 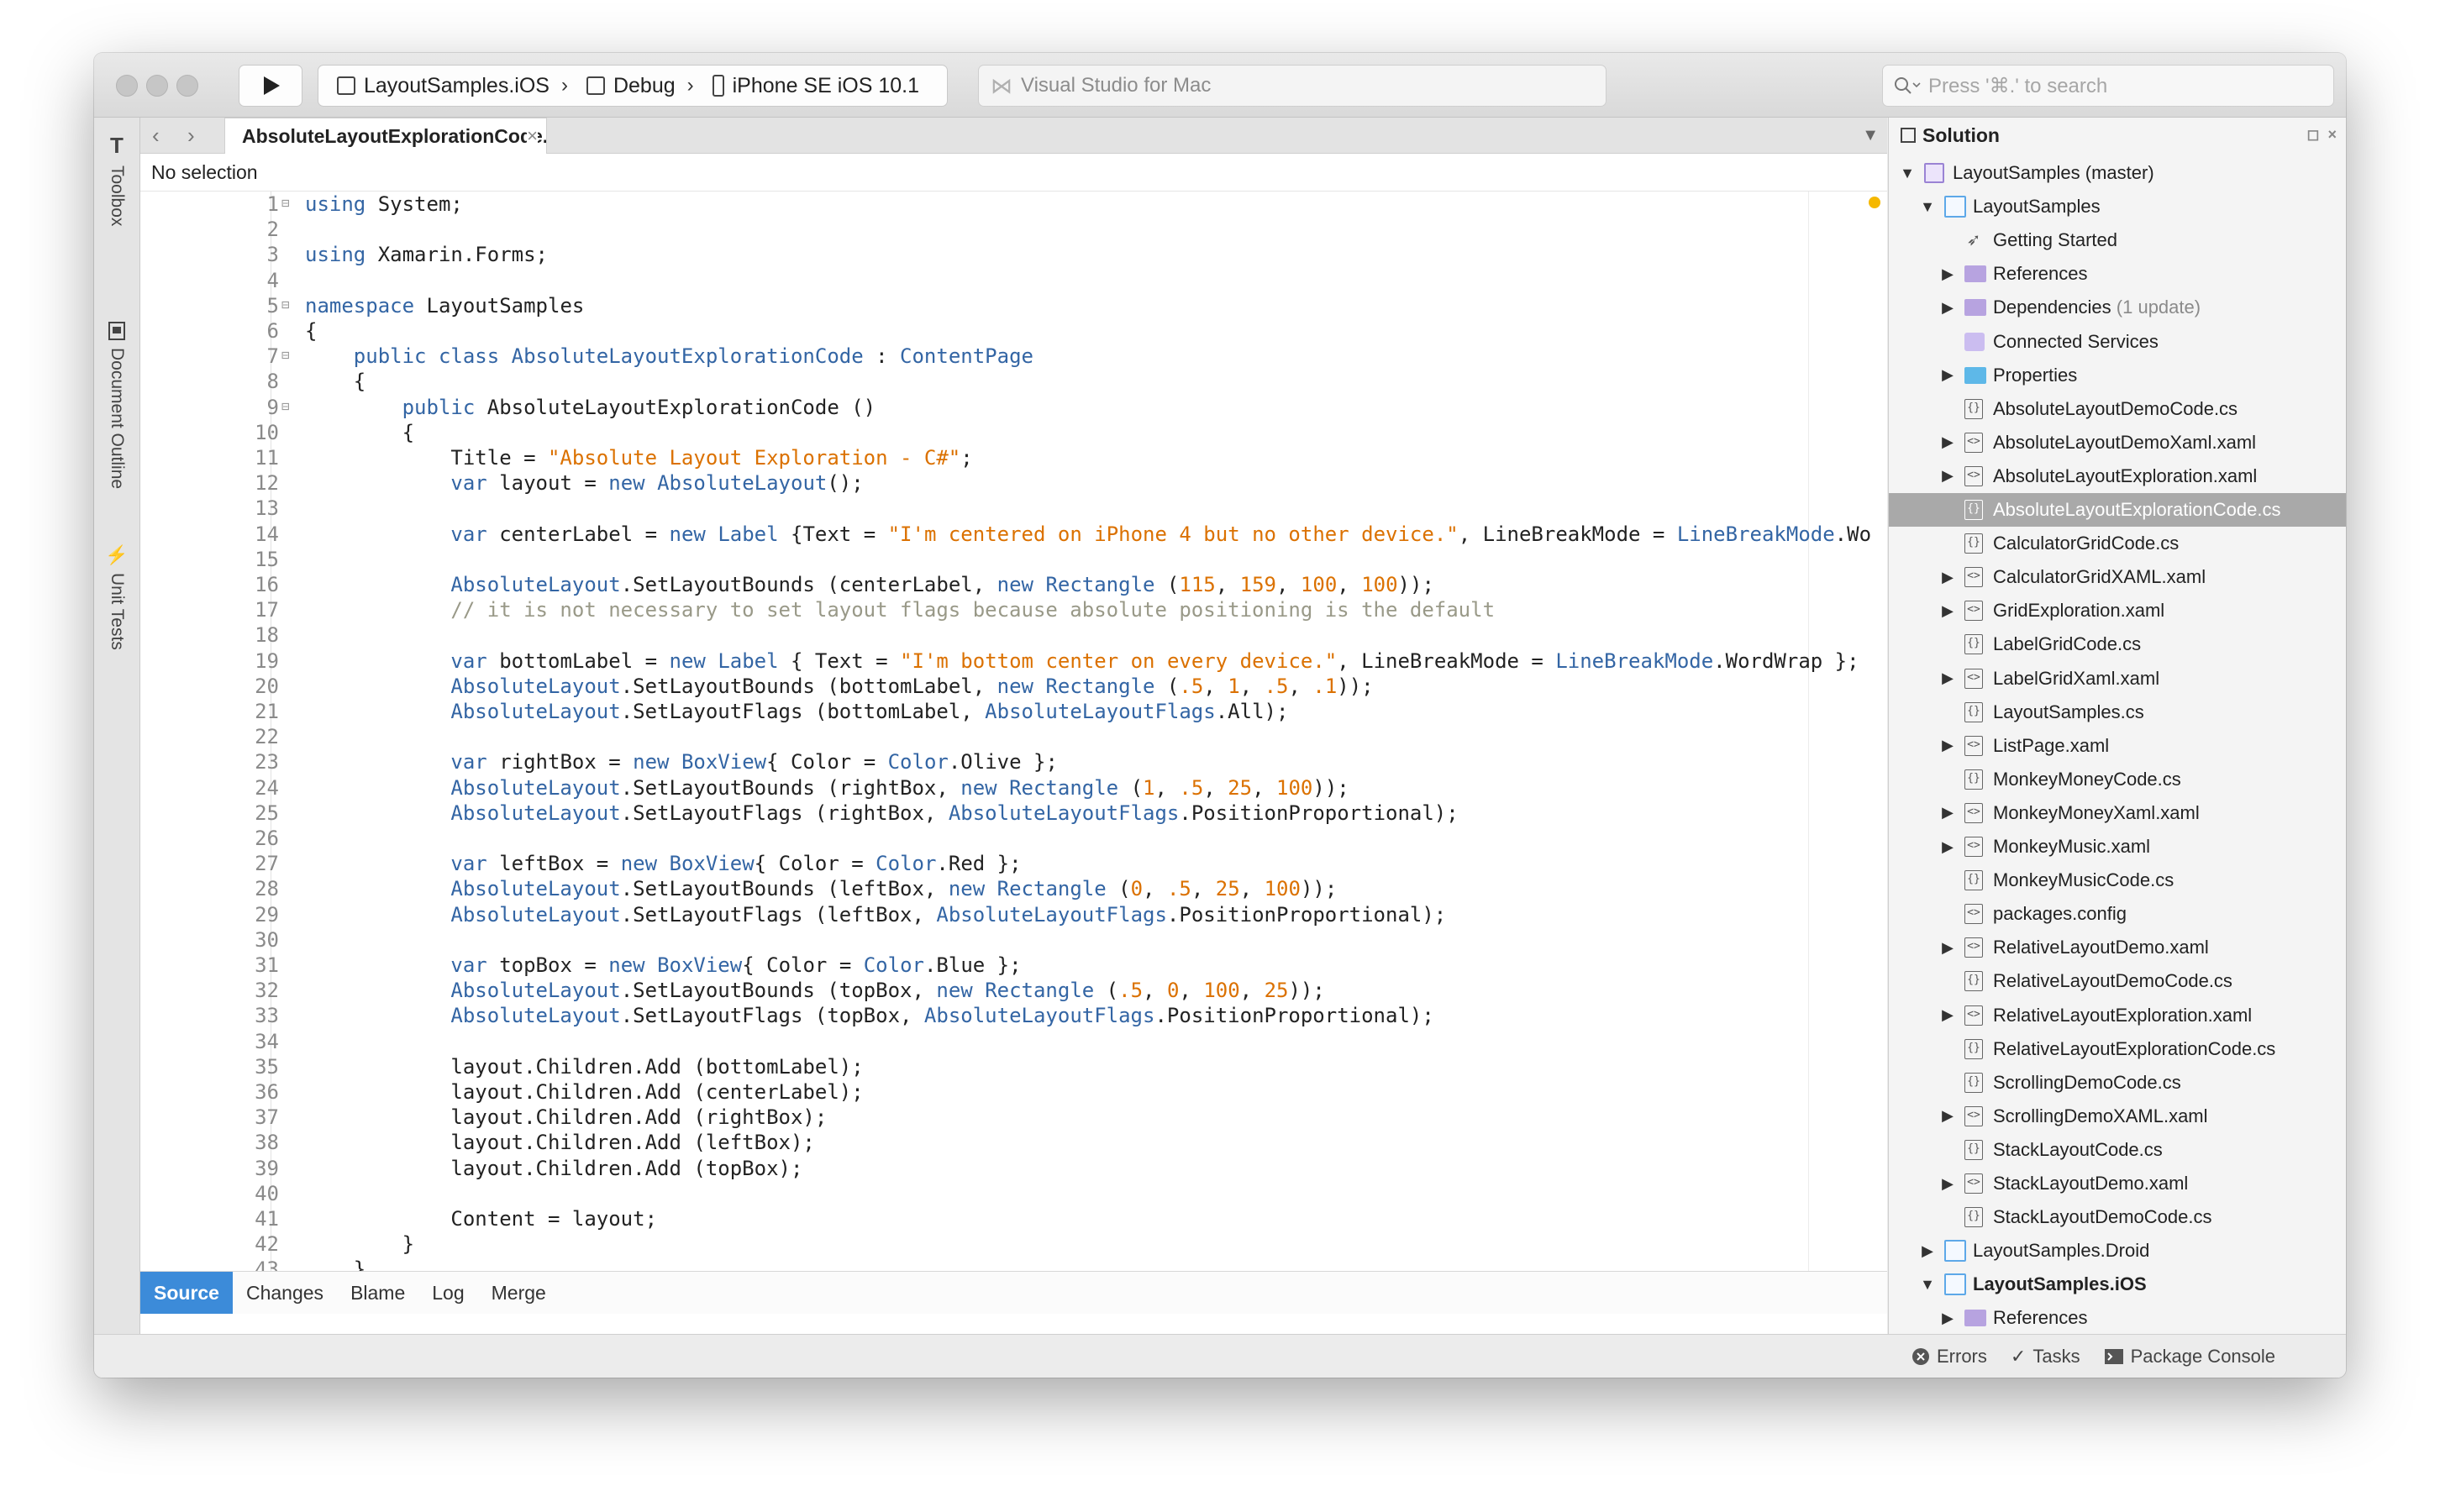 What do you see at coordinates (191, 136) in the screenshot?
I see `forward-arrow-icon: ›` at bounding box center [191, 136].